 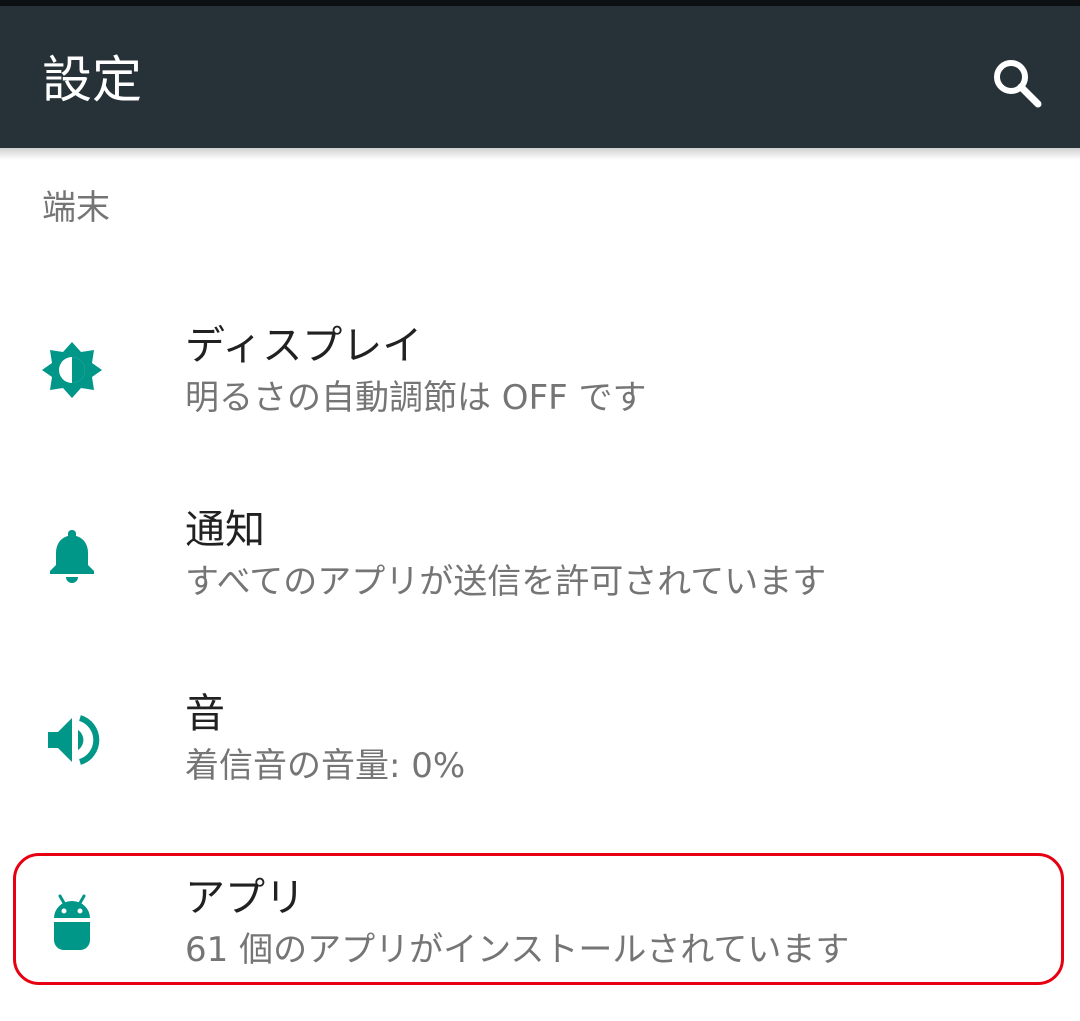 I want to click on toolbar-shadow, so click(x=540, y=154).